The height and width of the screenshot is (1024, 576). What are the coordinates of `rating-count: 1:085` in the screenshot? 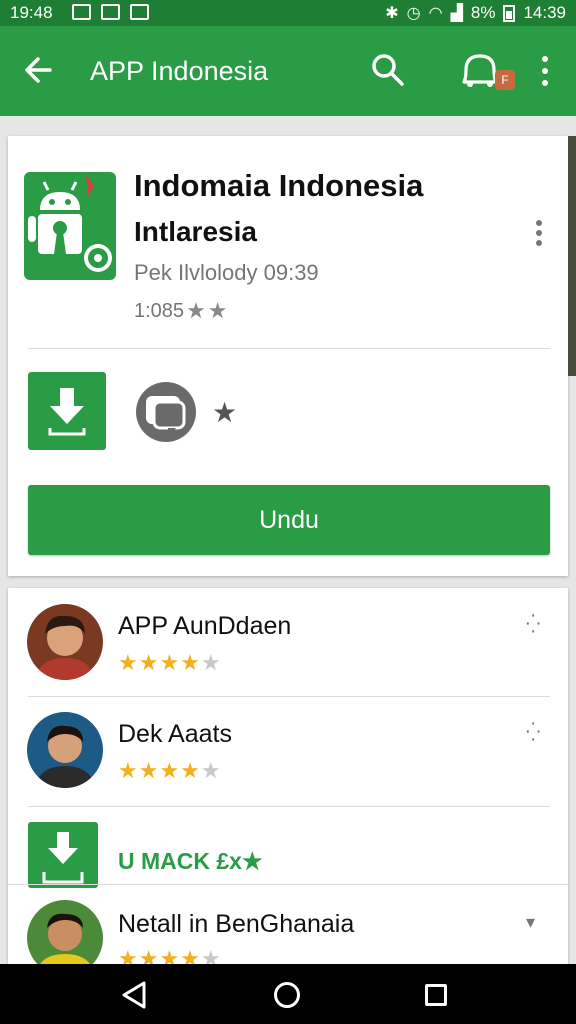 It's located at (159, 310).